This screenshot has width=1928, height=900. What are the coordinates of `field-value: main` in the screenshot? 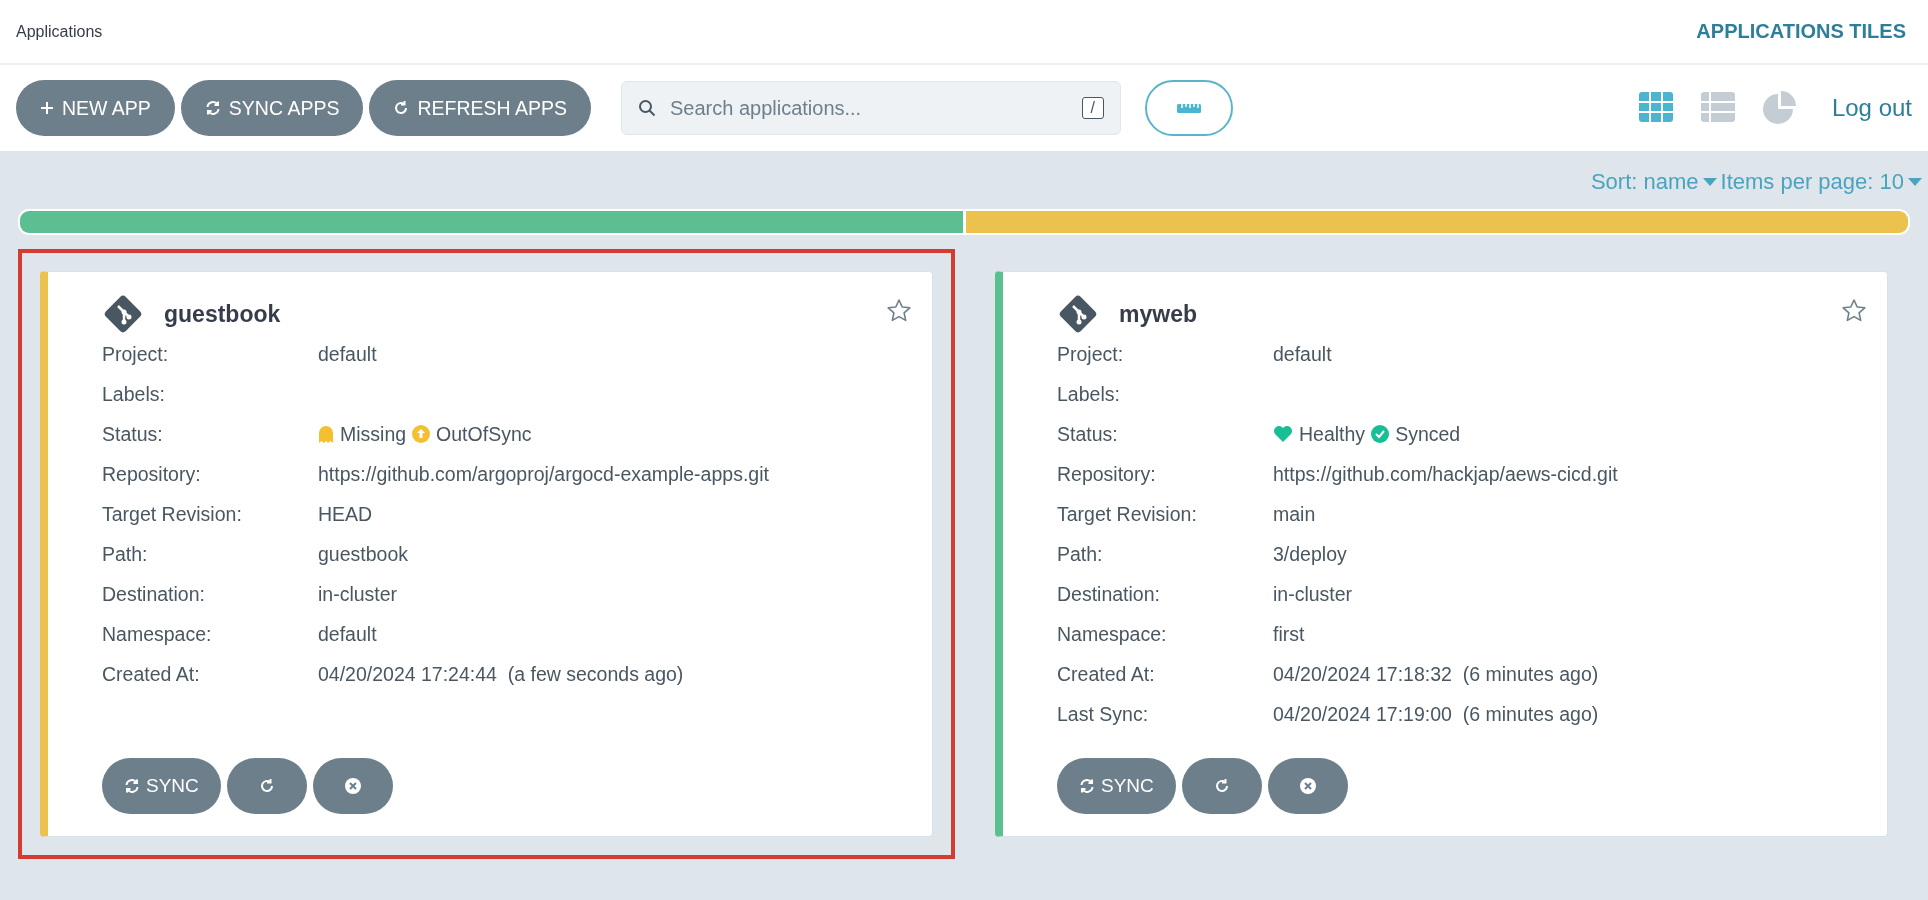 It's located at (1295, 514).